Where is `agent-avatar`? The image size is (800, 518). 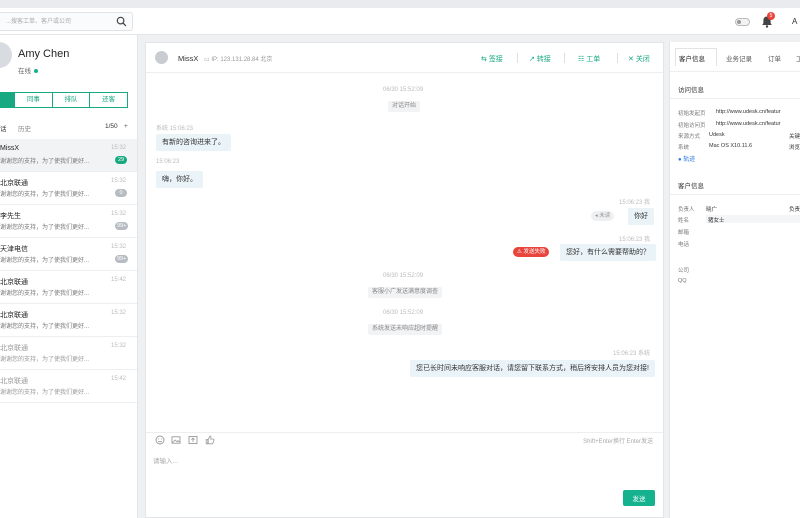 agent-avatar is located at coordinates (6, 55).